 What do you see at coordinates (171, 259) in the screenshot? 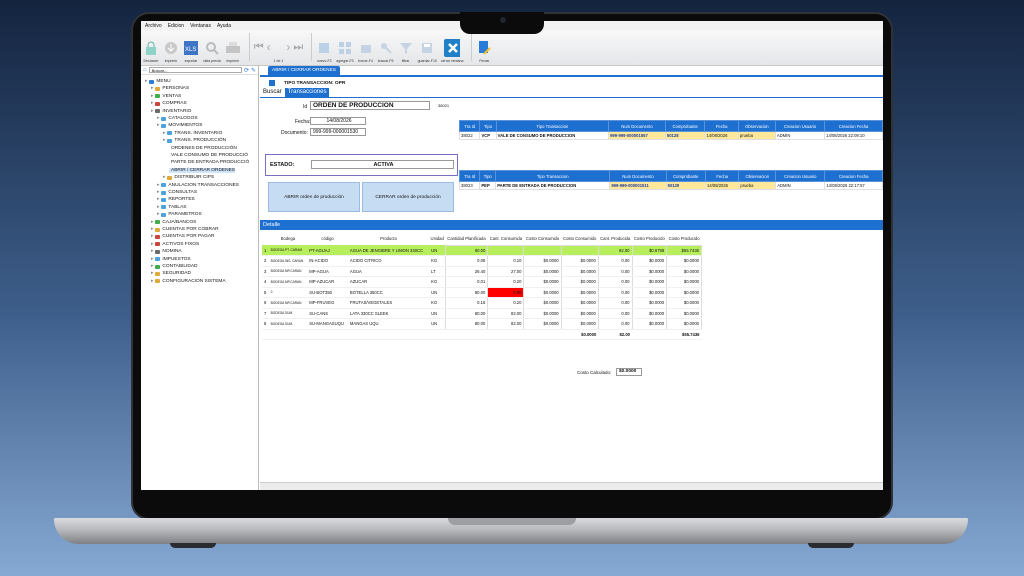
I see `tree-item: ▸ IMPUESTOS` at bounding box center [171, 259].